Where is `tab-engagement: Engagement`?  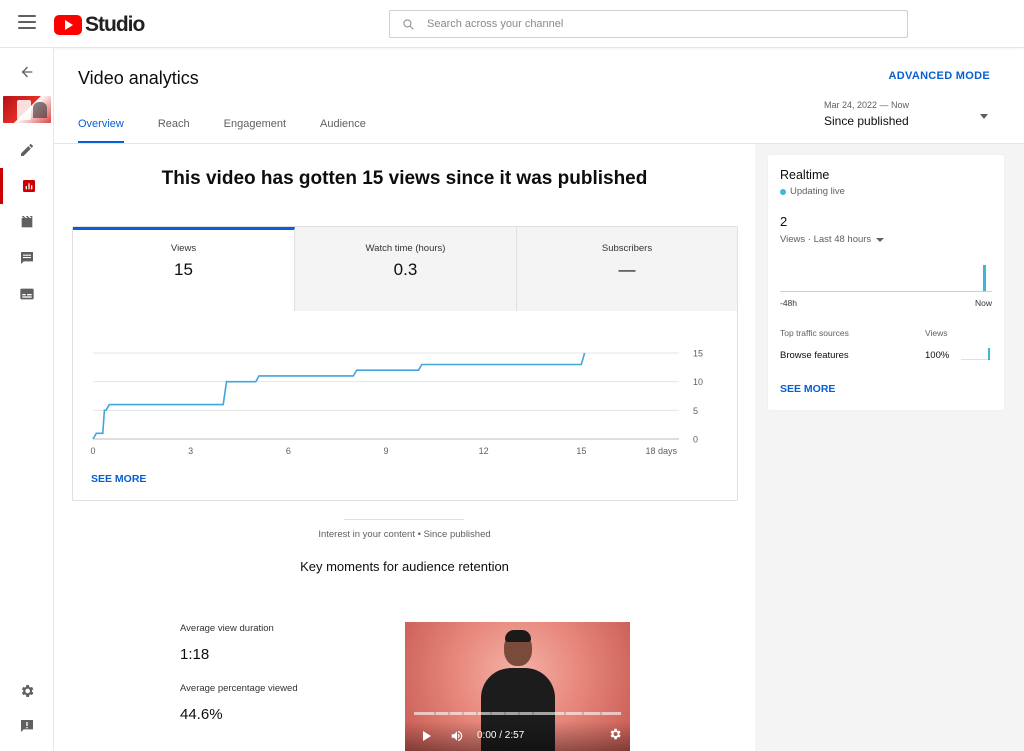
tab-engagement: Engagement is located at coordinates (255, 131).